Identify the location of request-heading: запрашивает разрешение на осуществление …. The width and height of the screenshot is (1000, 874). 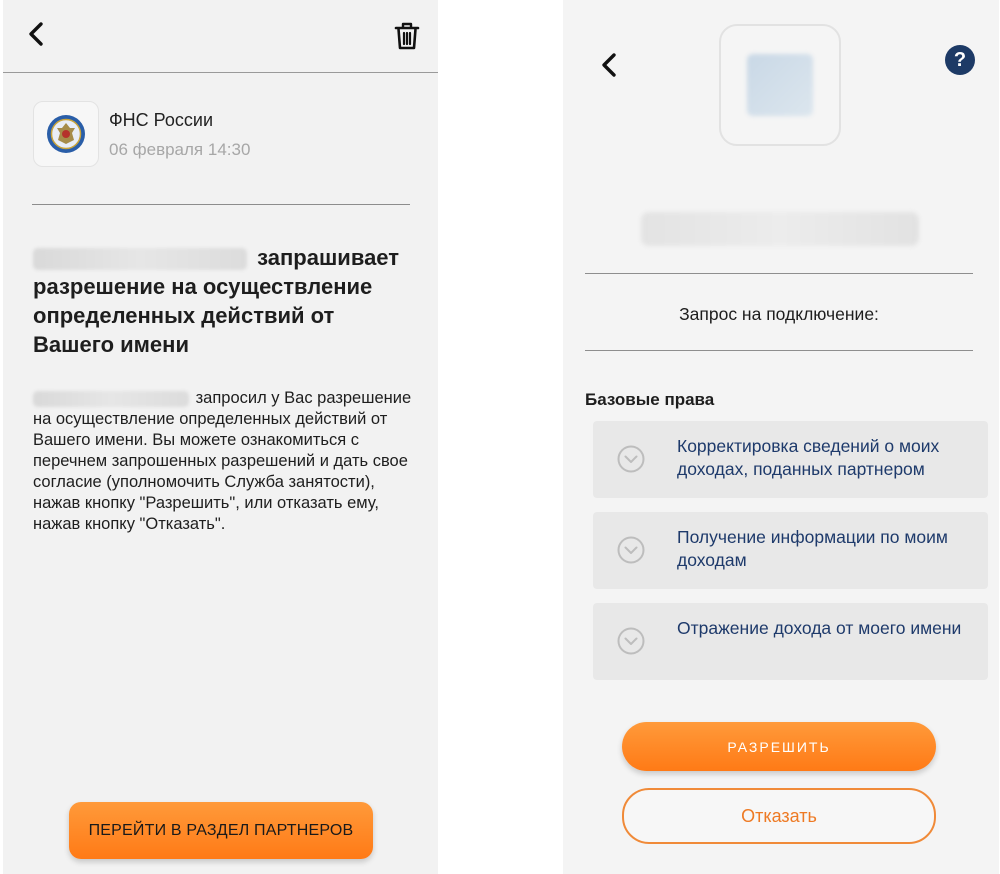
(216, 301).